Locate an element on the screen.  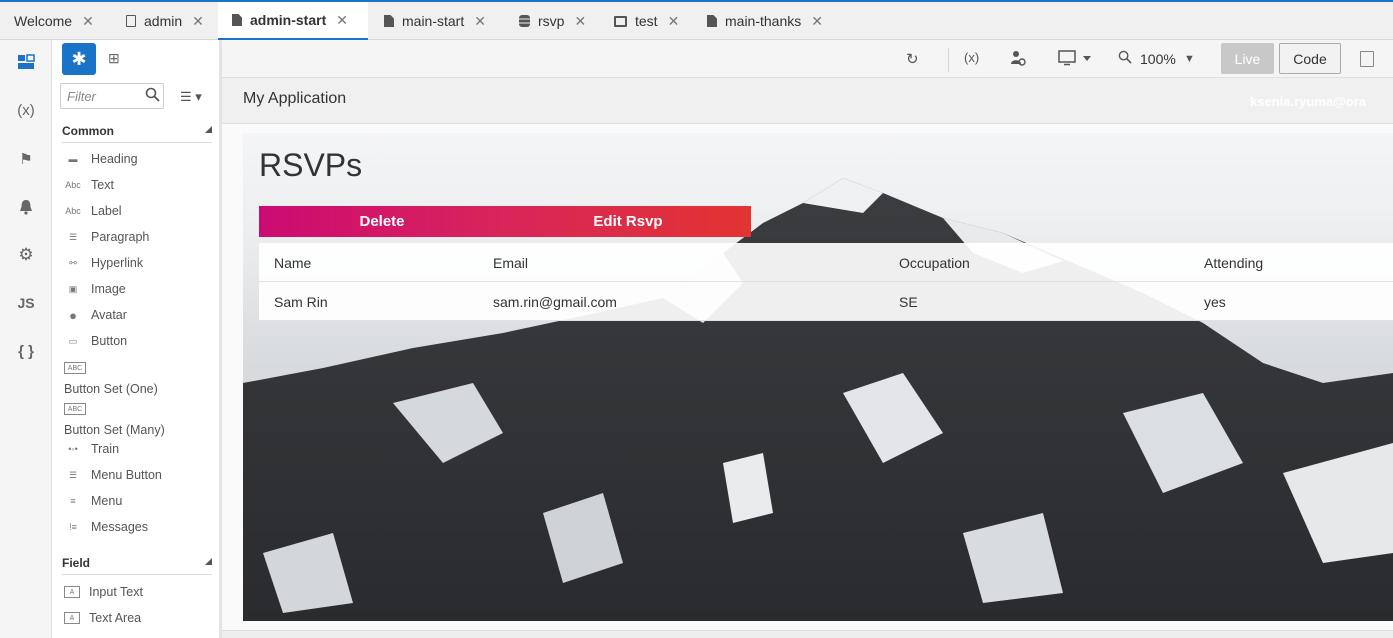
user-roles-icon is located at coordinates (1018, 60).